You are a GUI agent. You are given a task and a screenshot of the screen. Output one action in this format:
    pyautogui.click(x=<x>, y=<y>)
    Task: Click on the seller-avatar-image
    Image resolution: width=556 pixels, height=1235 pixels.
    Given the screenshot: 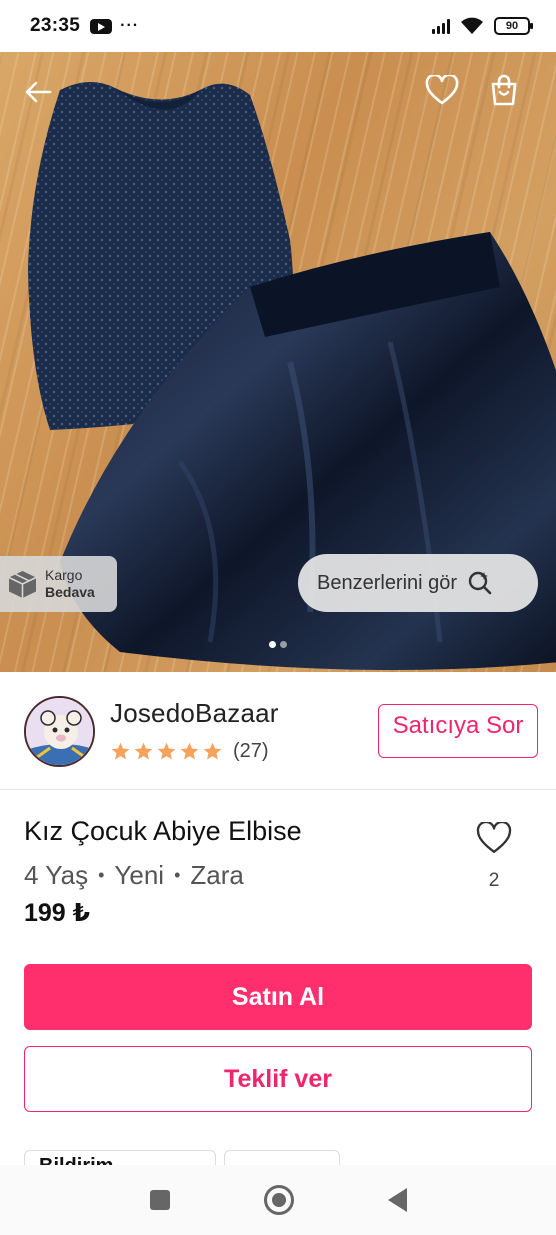 What is the action you would take?
    pyautogui.click(x=59, y=731)
    